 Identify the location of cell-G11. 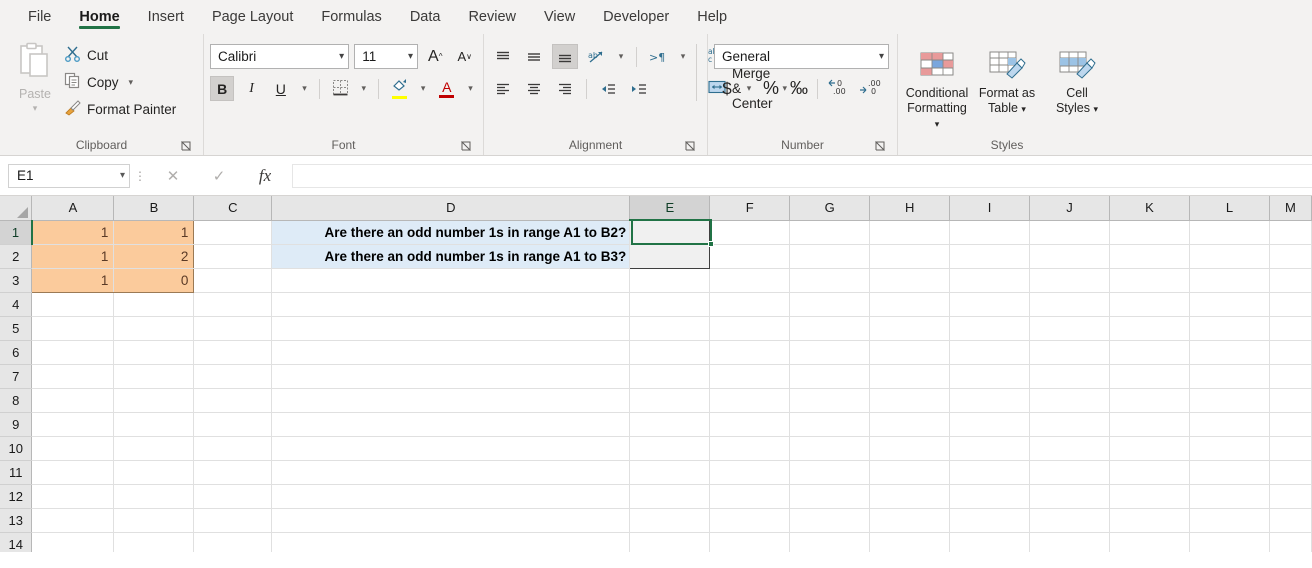
(830, 472).